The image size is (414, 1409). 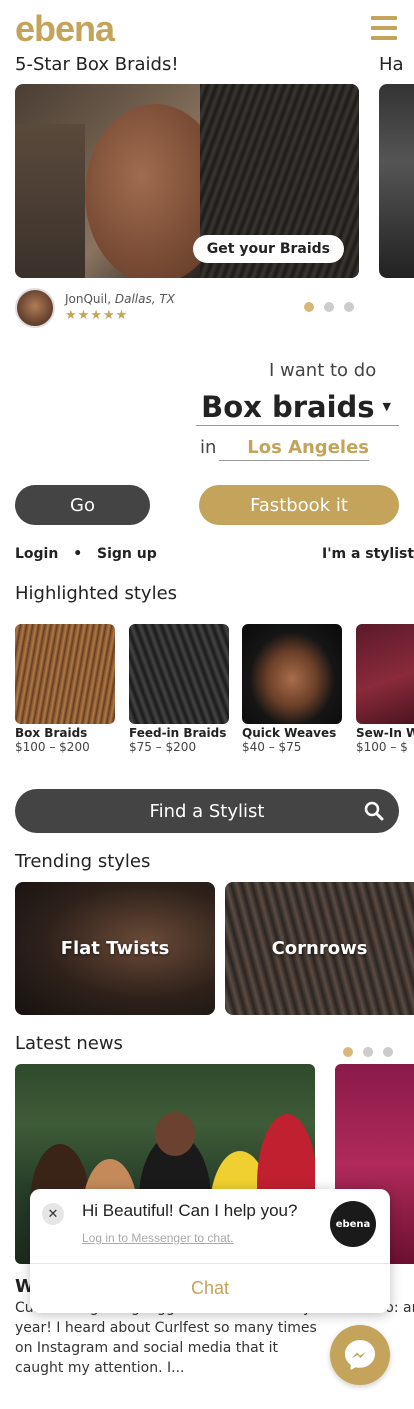 What do you see at coordinates (178, 733) in the screenshot?
I see `style-name: Feed-in Braids` at bounding box center [178, 733].